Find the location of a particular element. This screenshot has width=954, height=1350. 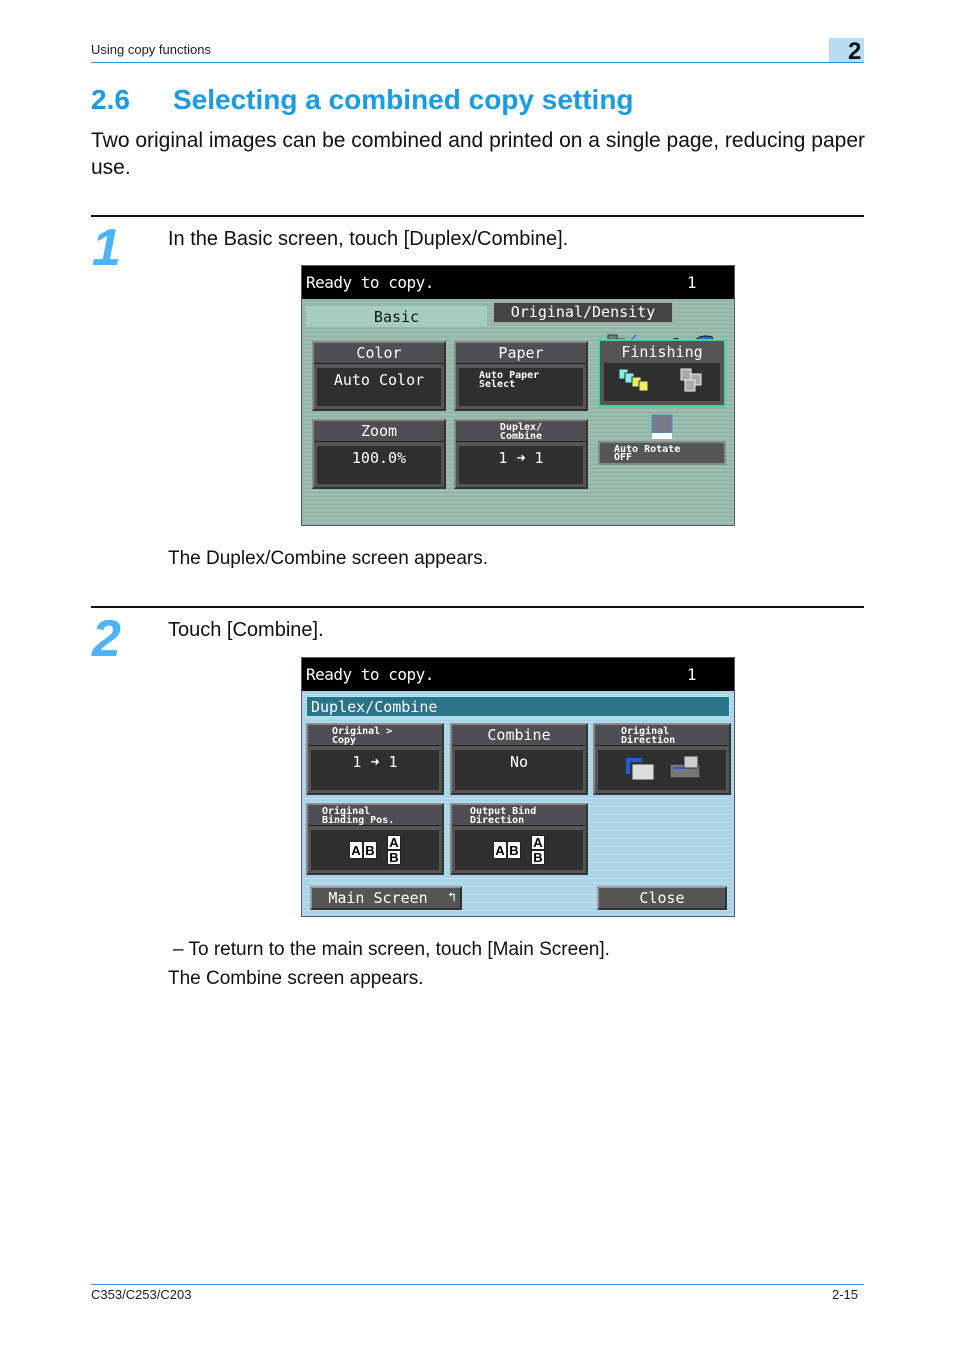

color-label: Color is located at coordinates (379, 353).